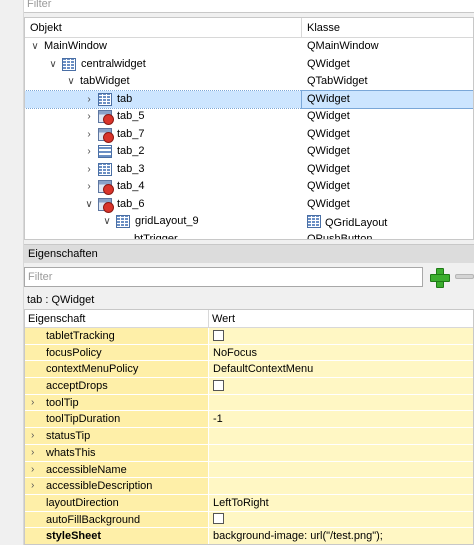 Image resolution: width=474 pixels, height=545 pixels. What do you see at coordinates (117, 386) in the screenshot?
I see `property-name-cell: acceptDrops` at bounding box center [117, 386].